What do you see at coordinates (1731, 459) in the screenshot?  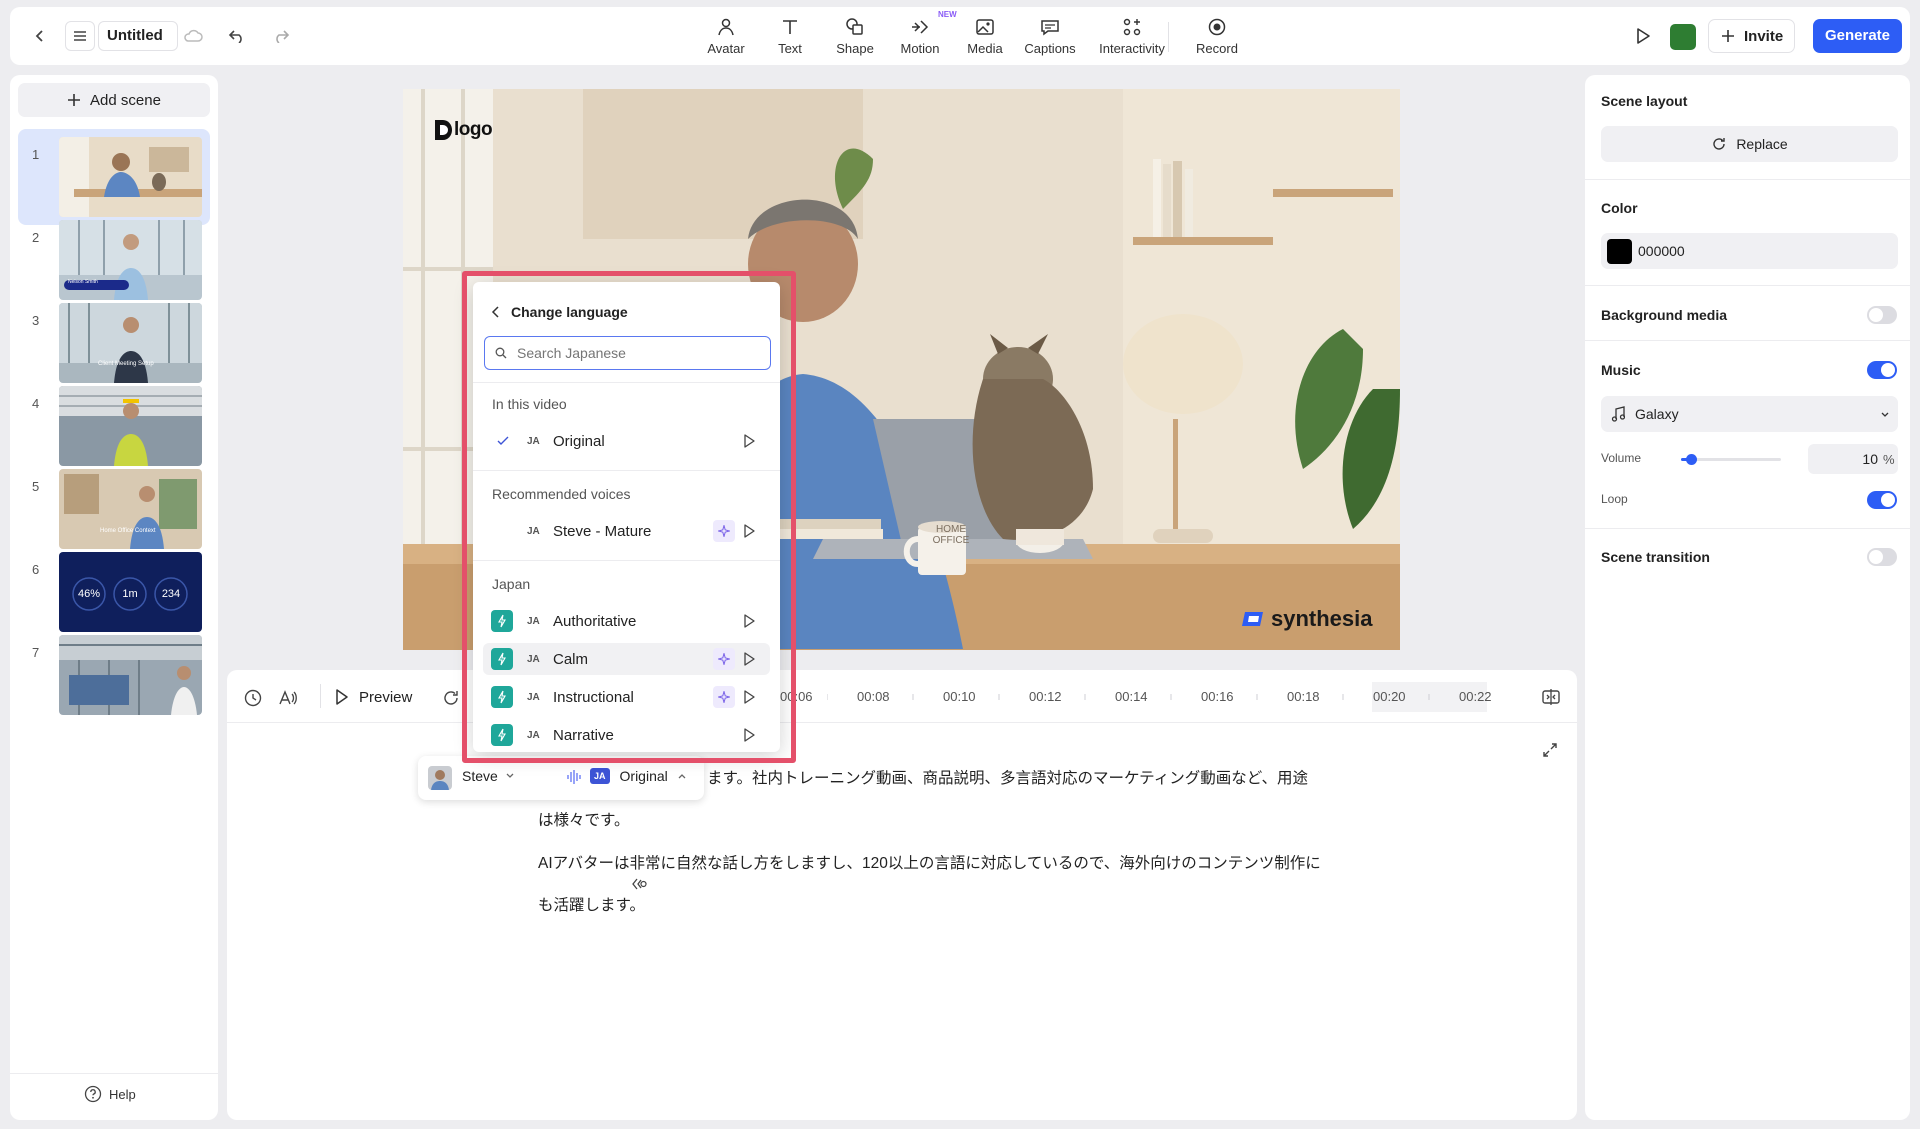 I see `volume-slider-track` at bounding box center [1731, 459].